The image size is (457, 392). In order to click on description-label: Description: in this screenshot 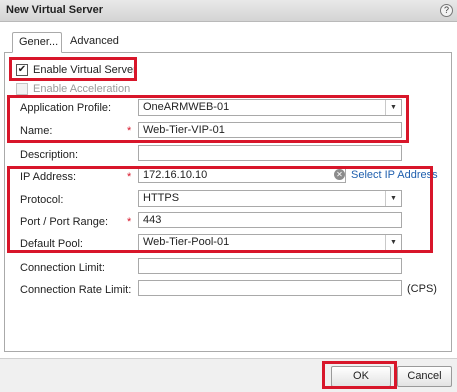, I will do `click(49, 155)`.